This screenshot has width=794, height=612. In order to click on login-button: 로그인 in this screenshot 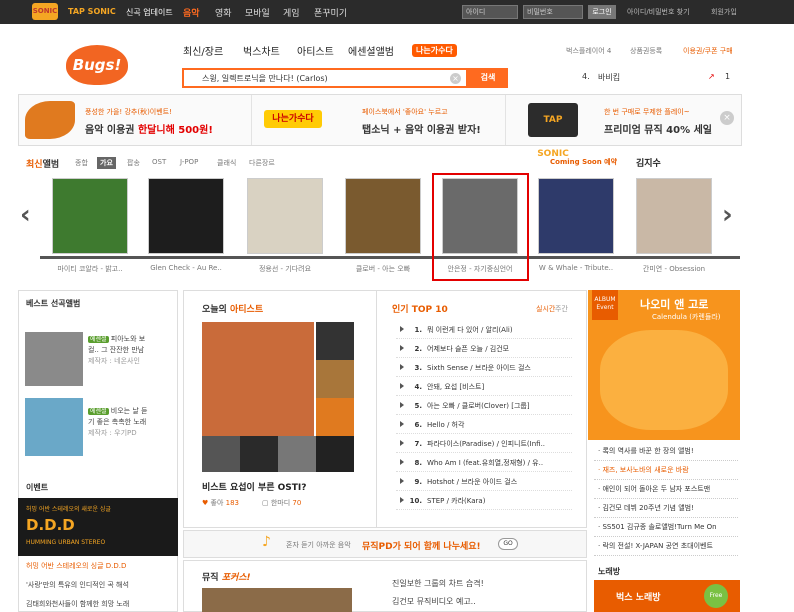, I will do `click(602, 12)`.